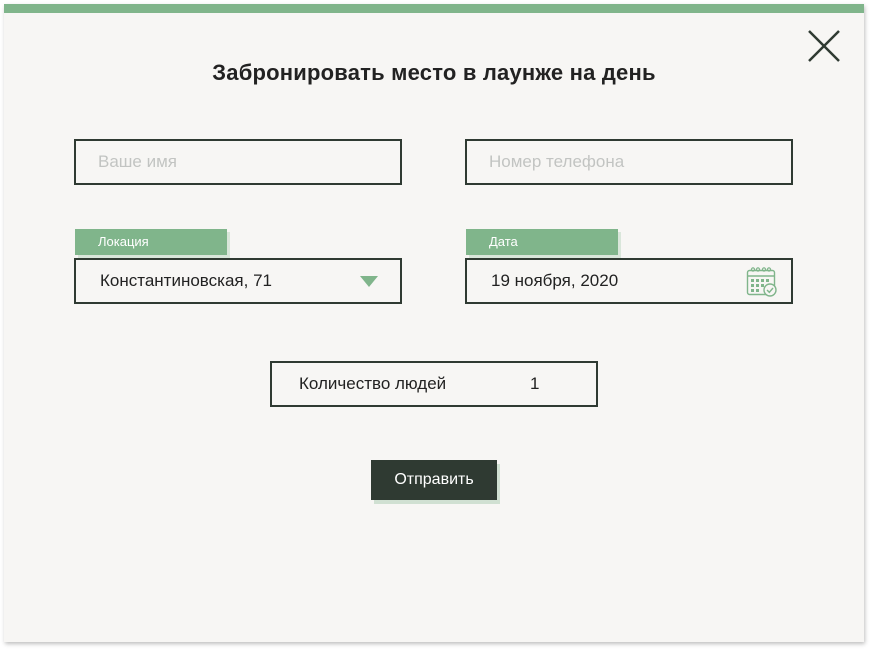 Image resolution: width=876 pixels, height=654 pixels. What do you see at coordinates (629, 281) in the screenshot?
I see `date-field: 19 ноября, 2020` at bounding box center [629, 281].